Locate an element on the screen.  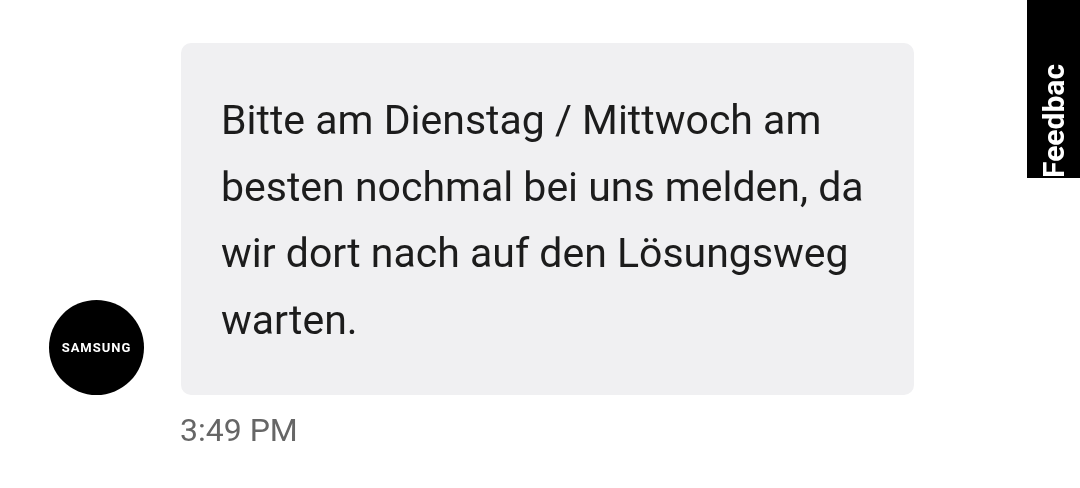
feedback-tab: Feedbac is located at coordinates (1053, 89).